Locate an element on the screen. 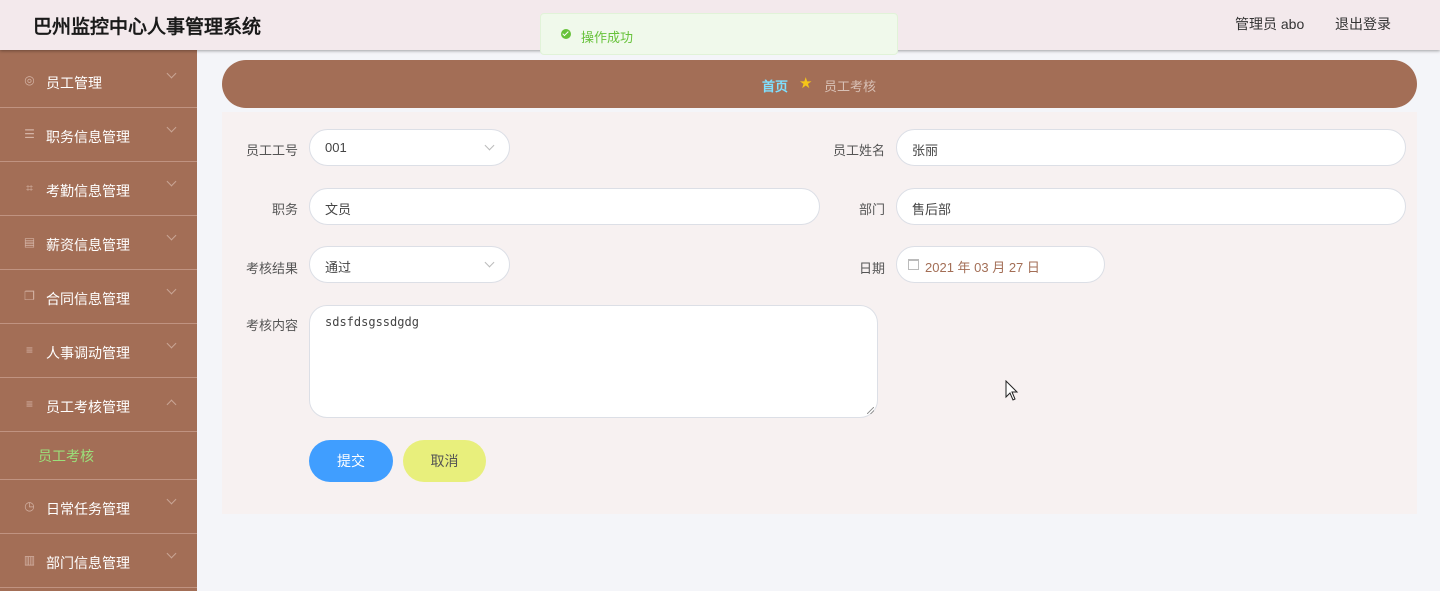 This screenshot has width=1440, height=591. current-user: 管理员 abo is located at coordinates (1270, 24).